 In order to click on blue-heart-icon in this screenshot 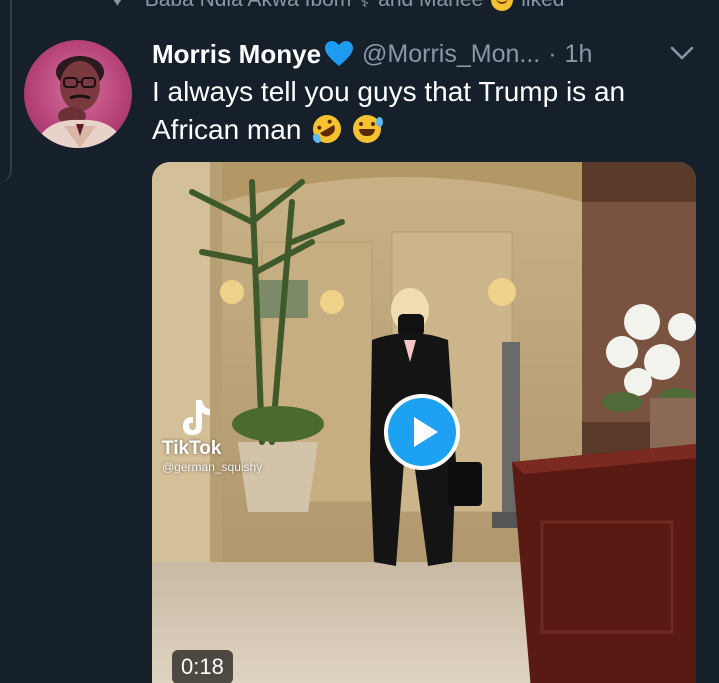, I will do `click(339, 54)`.